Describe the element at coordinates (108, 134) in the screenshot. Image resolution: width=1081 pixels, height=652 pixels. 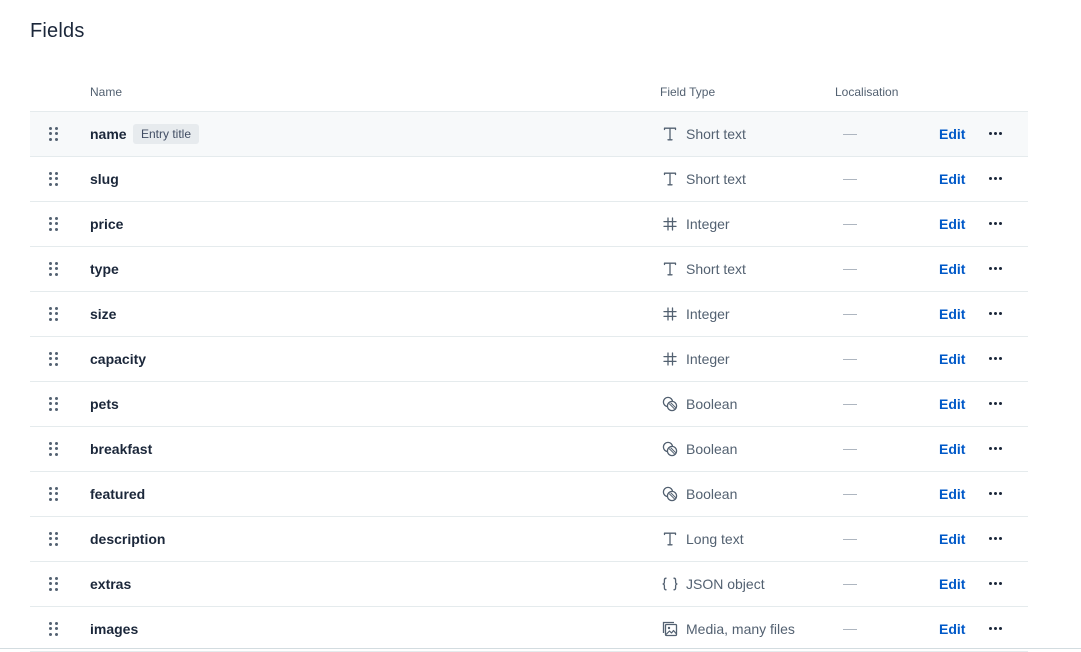
I see `field-name: name` at that location.